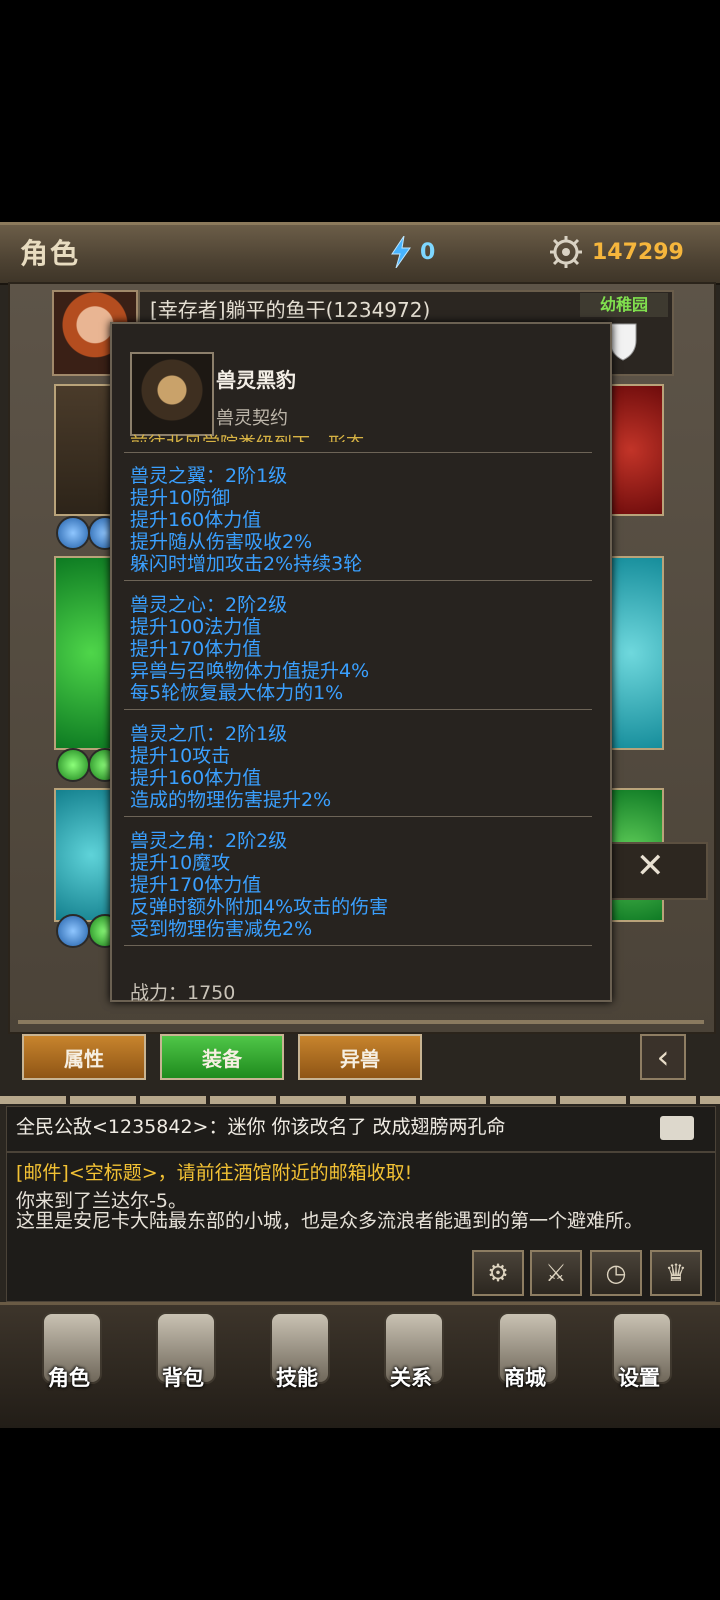  I want to click on close-icon: ✕, so click(650, 866).